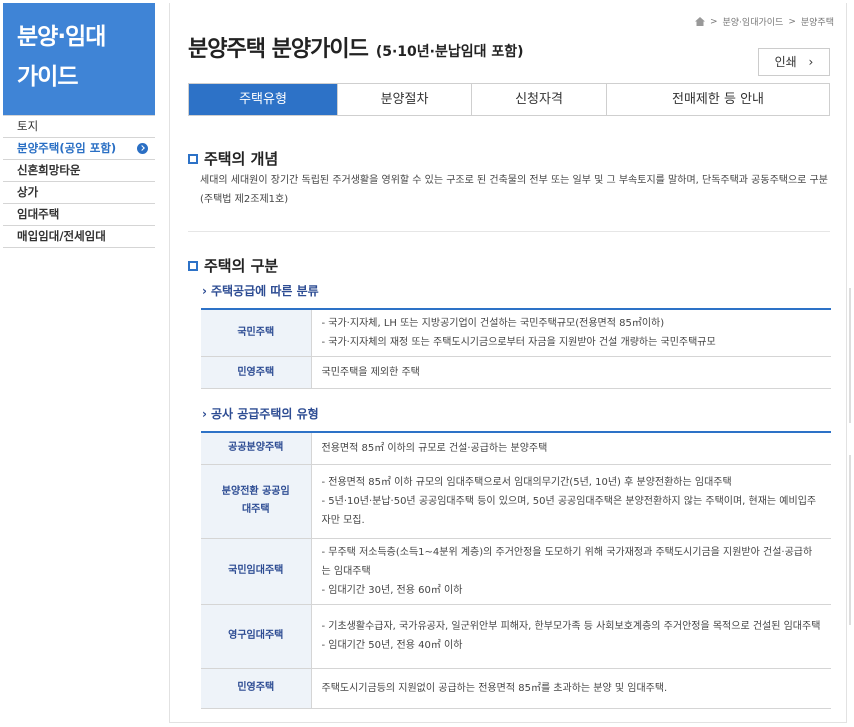 Image resolution: width=854 pixels, height=727 pixels. I want to click on sidebar-item-land: 토지, so click(79, 127).